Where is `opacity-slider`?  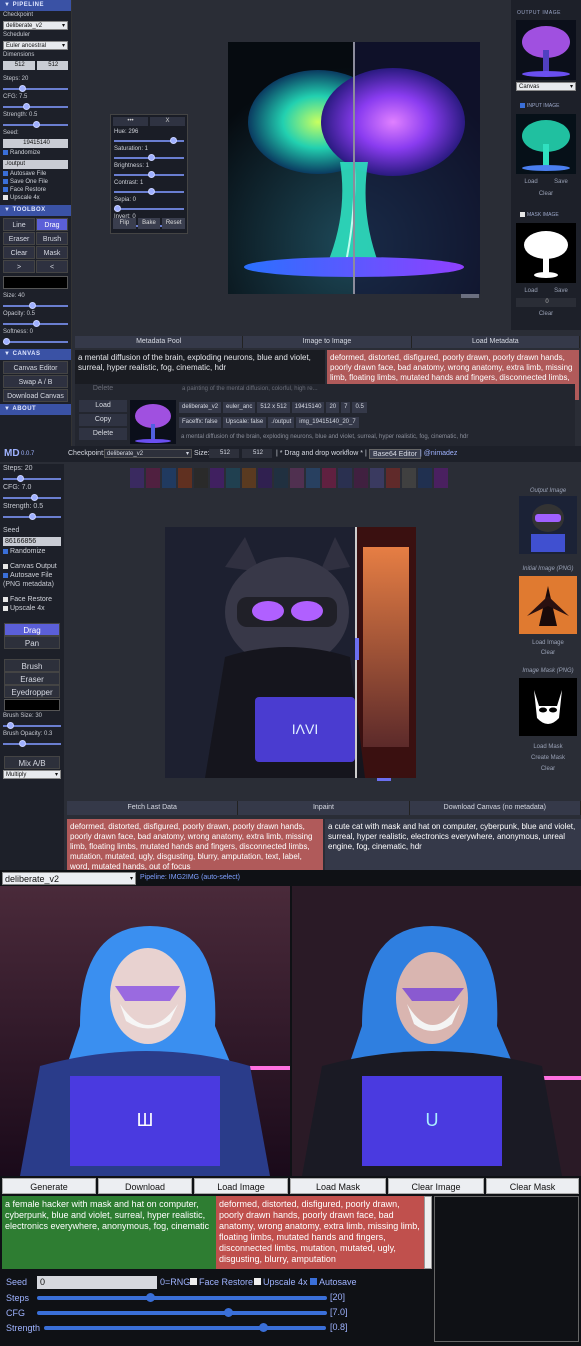
opacity-slider is located at coordinates (35, 323).